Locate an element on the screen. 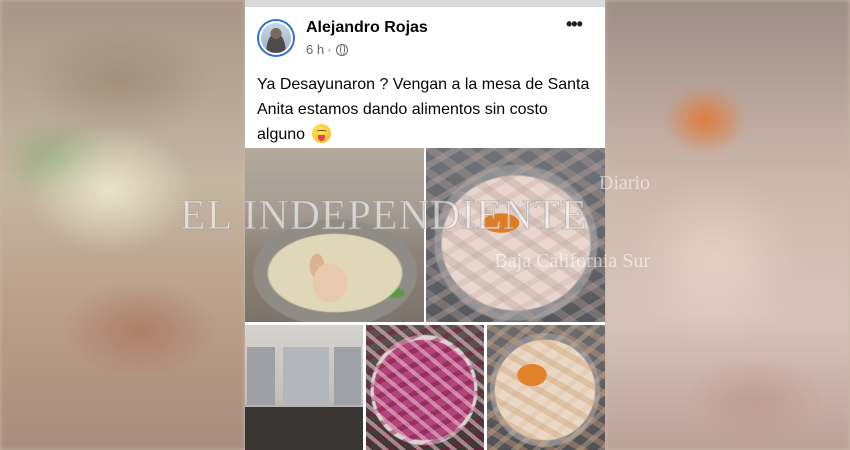  photo-beet-dish is located at coordinates (425, 387).